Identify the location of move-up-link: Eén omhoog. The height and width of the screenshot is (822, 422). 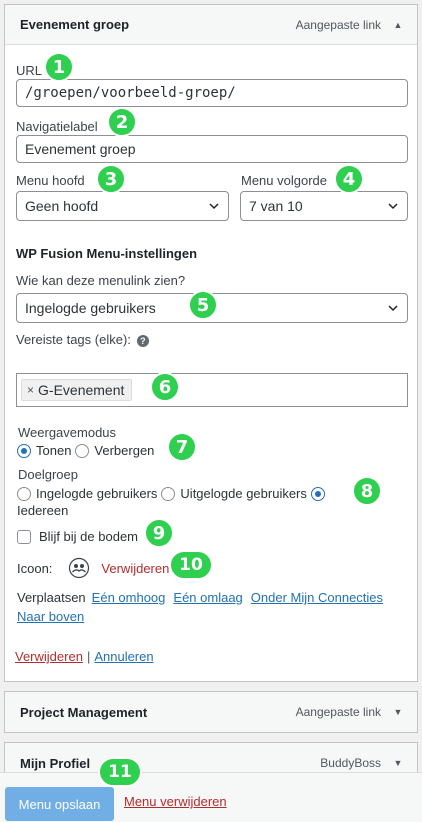
(129, 597).